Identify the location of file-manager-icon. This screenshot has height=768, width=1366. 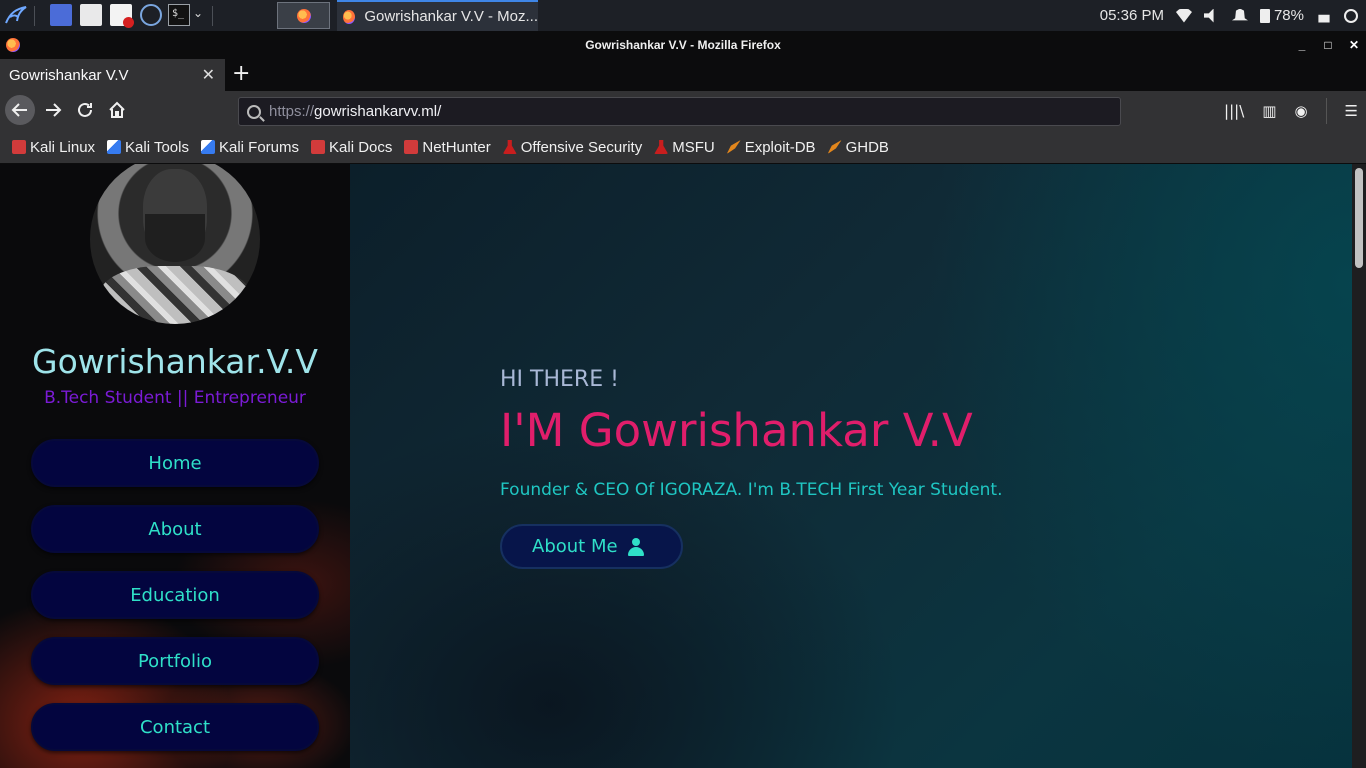
(91, 15).